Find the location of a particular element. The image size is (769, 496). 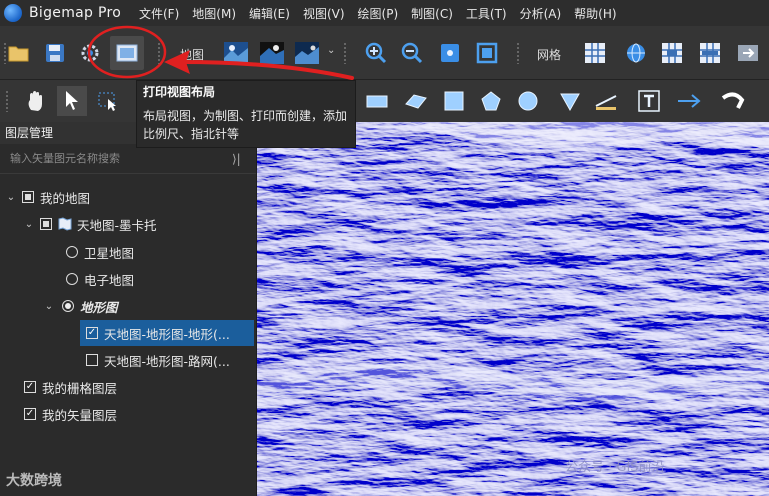

draw-sector-button is located at coordinates (570, 101).